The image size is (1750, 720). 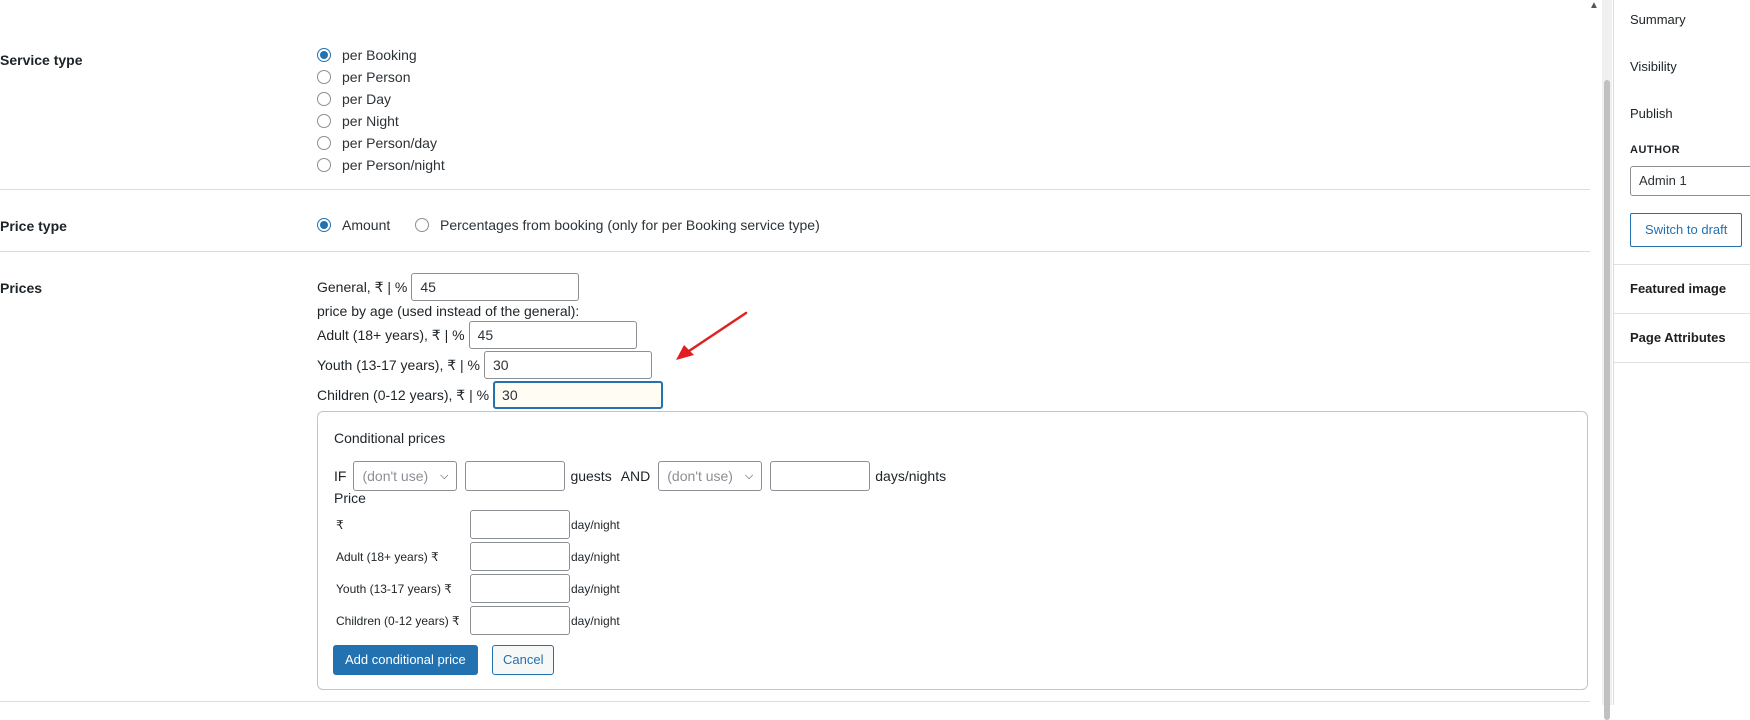 I want to click on visibility-row: Visibility, so click(x=1653, y=66).